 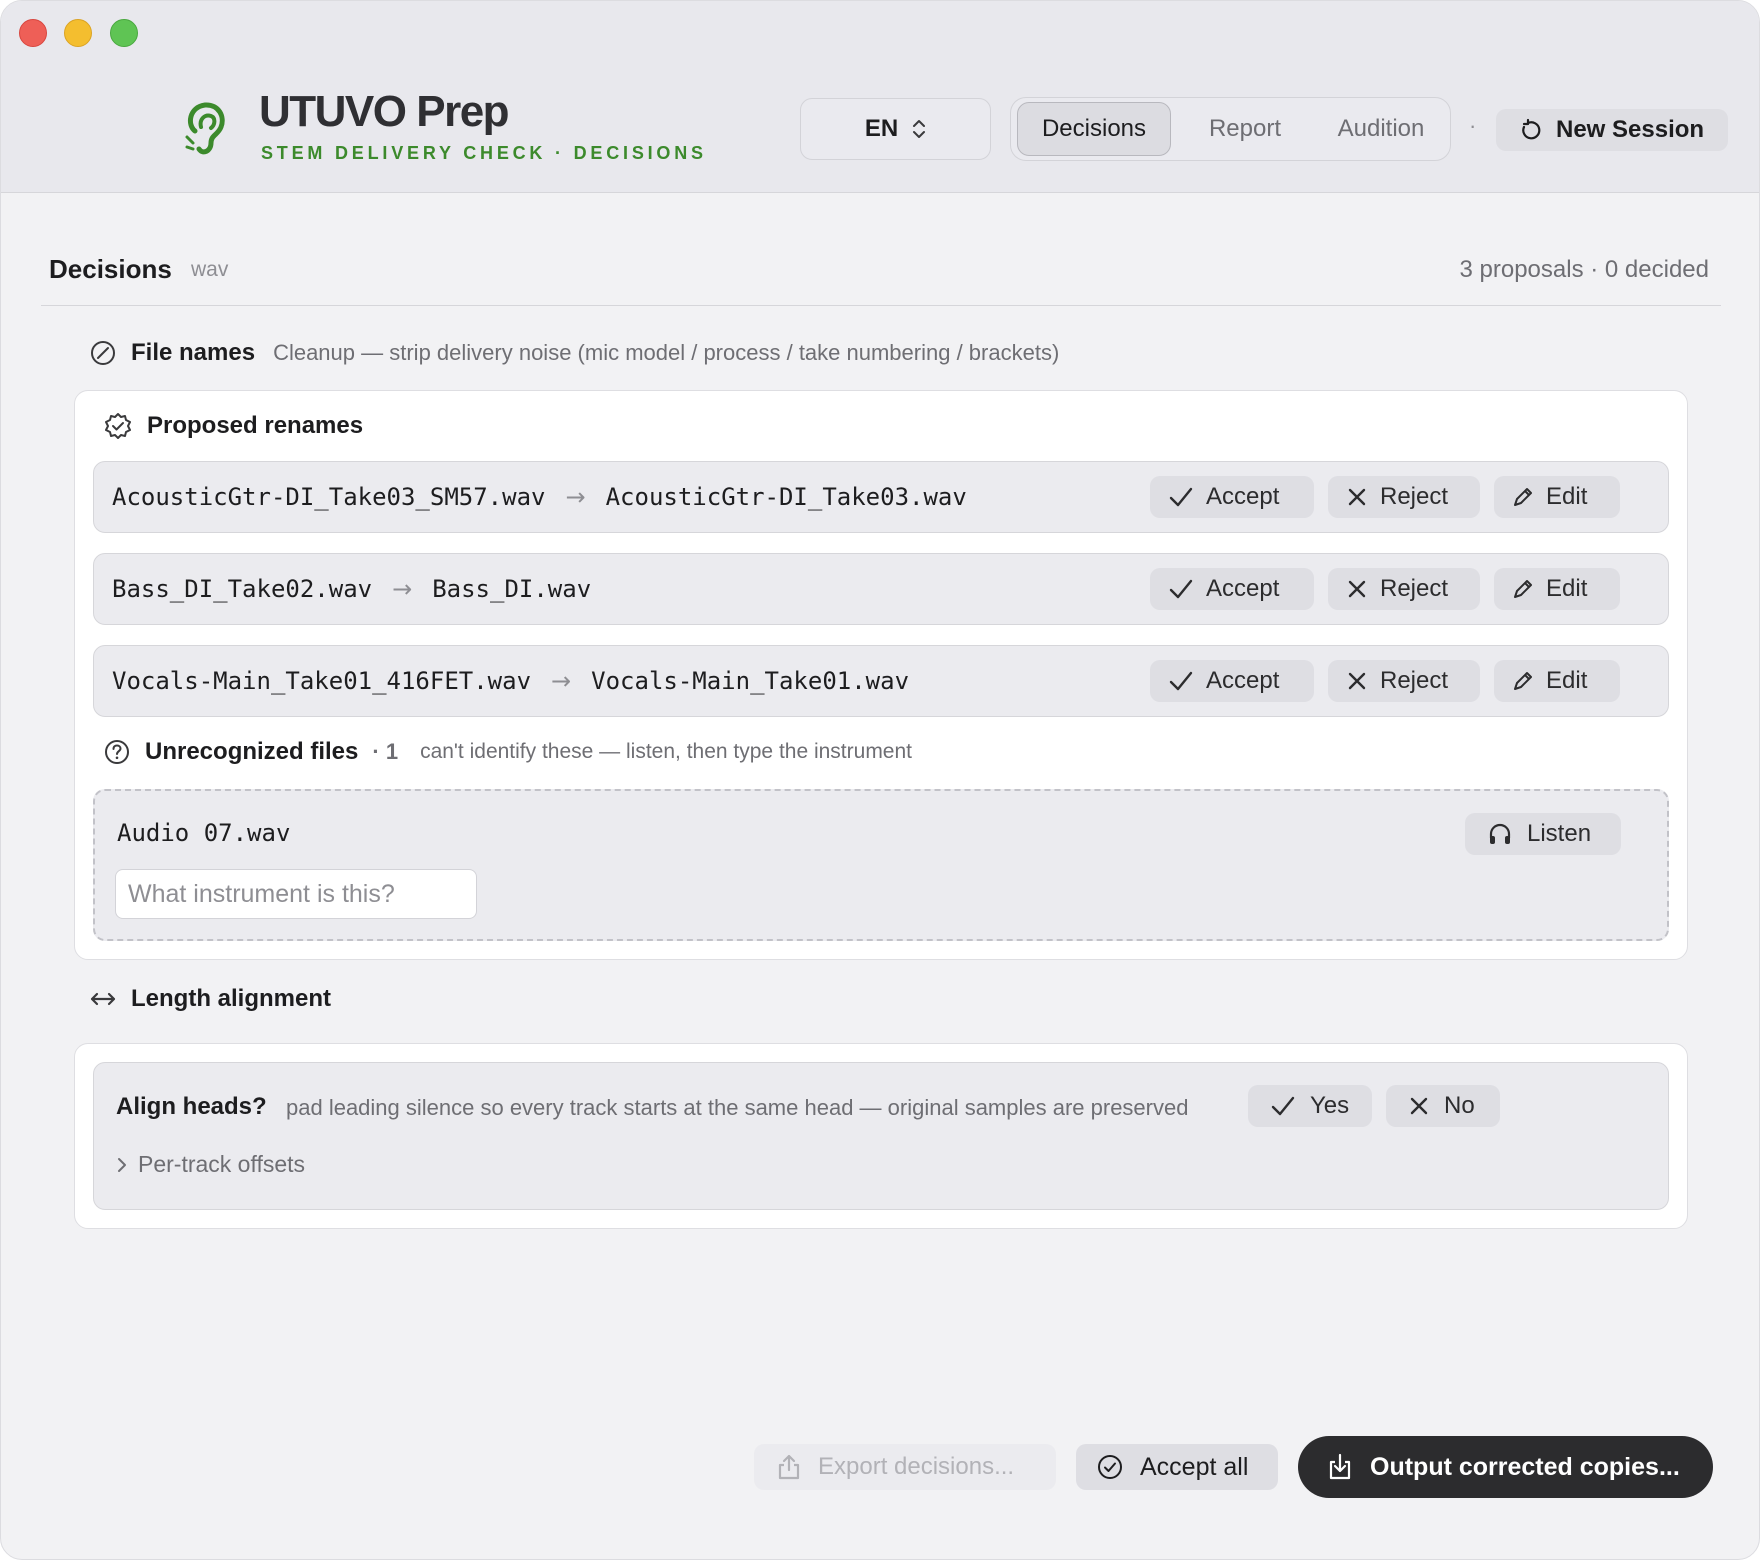 What do you see at coordinates (1443, 1106) in the screenshot?
I see `no-button: No` at bounding box center [1443, 1106].